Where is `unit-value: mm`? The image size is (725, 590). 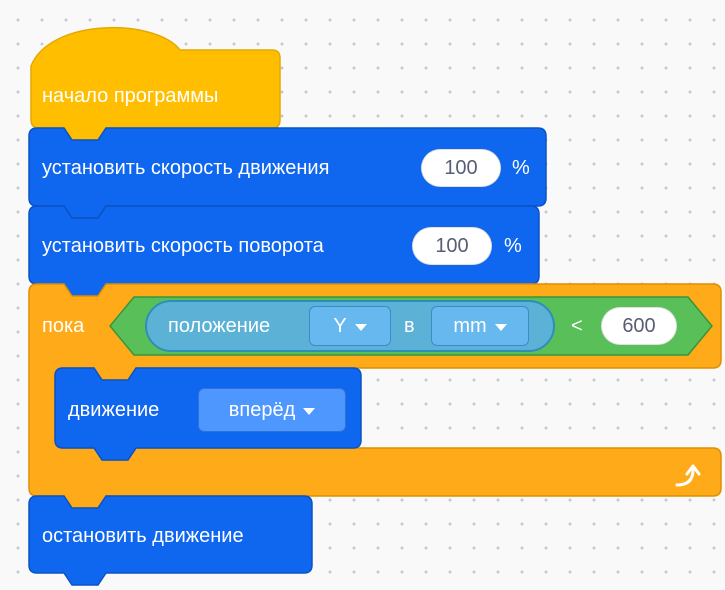
unit-value: mm is located at coordinates (470, 325).